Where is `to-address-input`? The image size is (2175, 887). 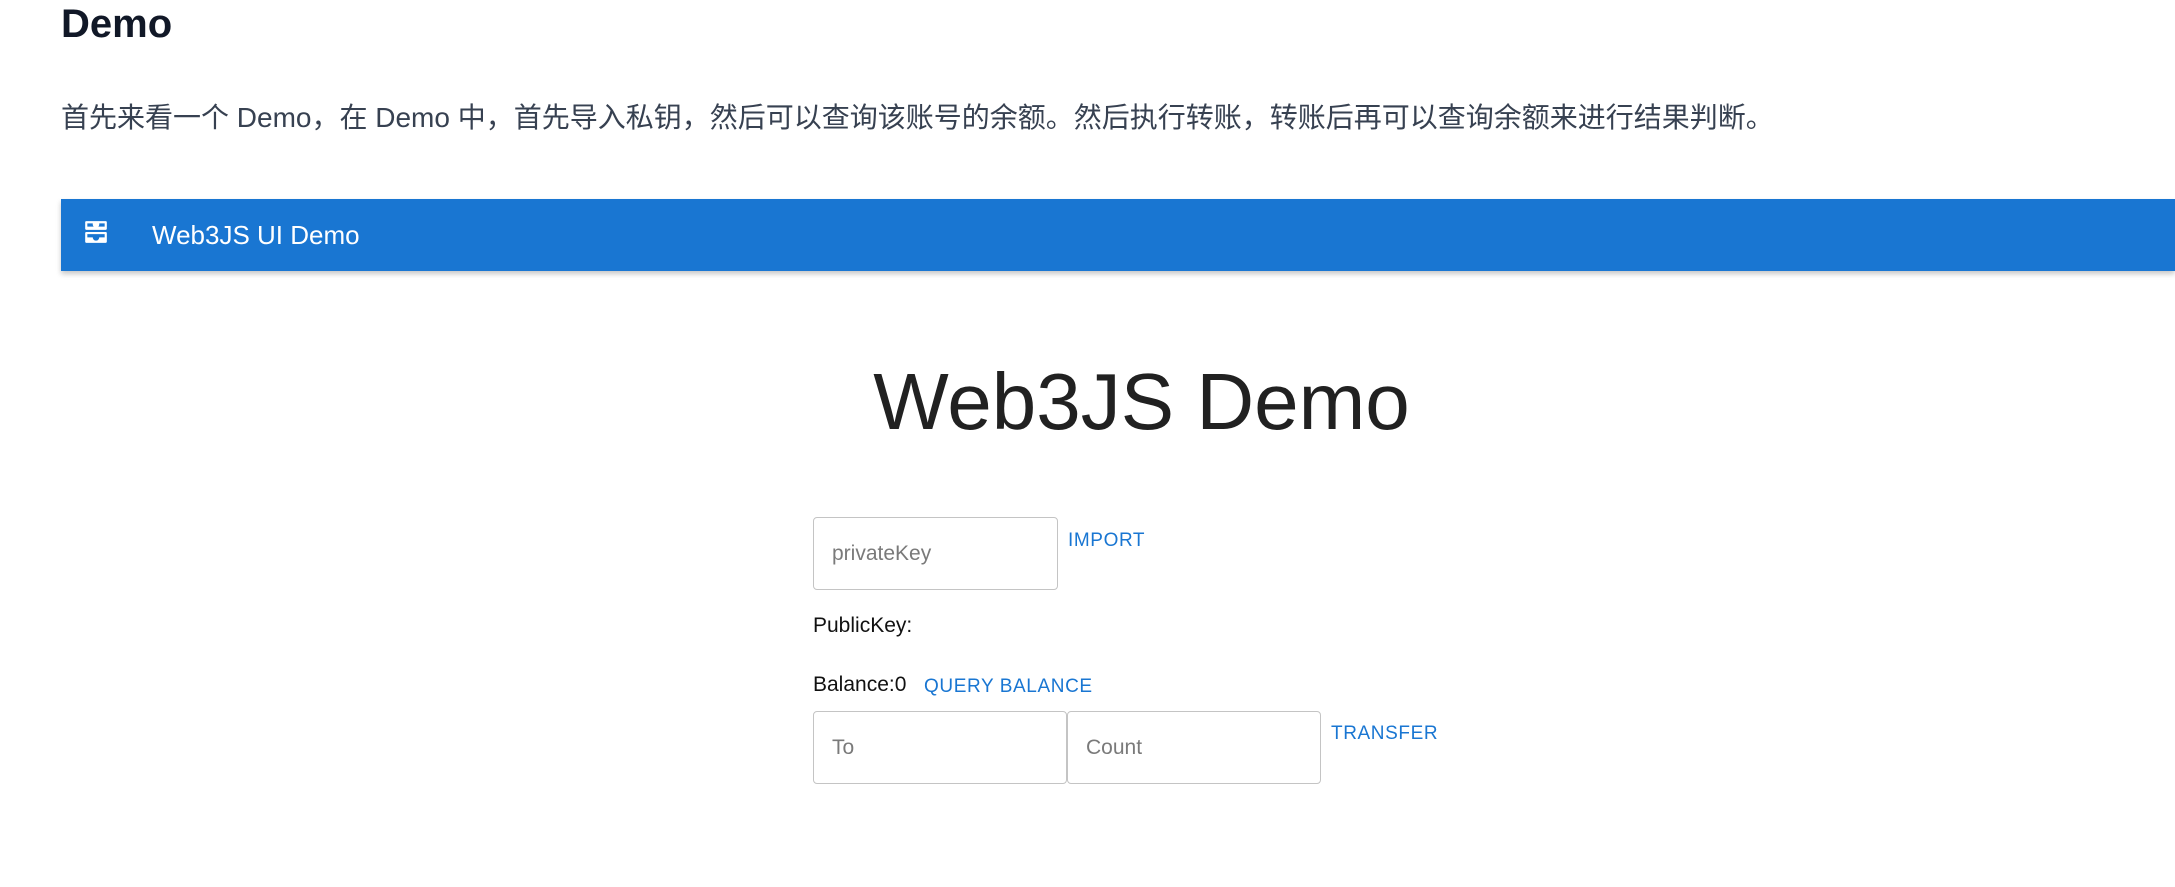
to-address-input is located at coordinates (940, 747).